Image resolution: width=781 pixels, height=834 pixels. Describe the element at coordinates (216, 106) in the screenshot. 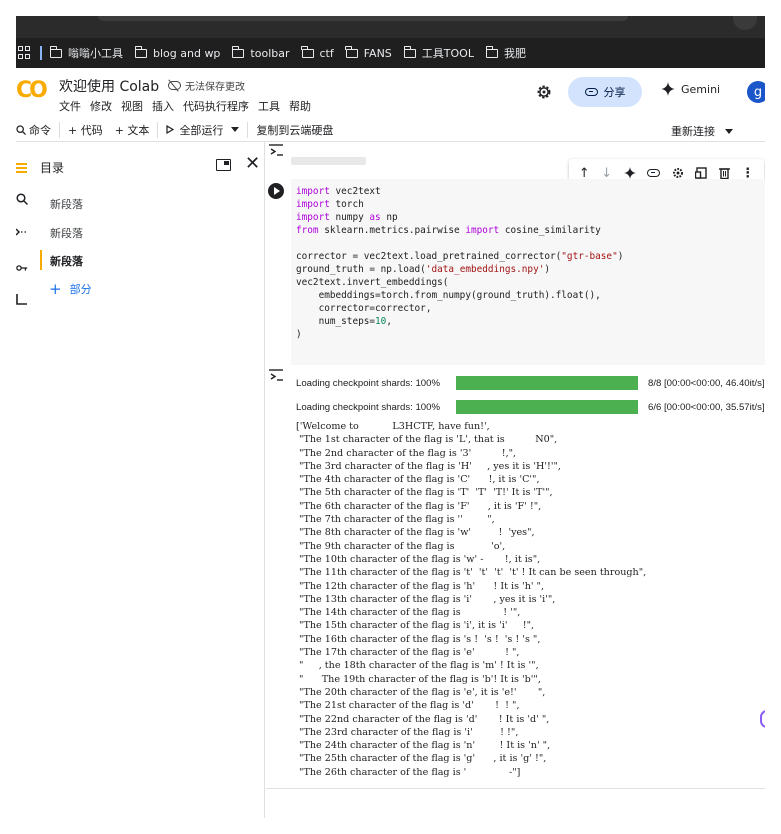

I see `menu-runtime: 代码执行程序` at that location.